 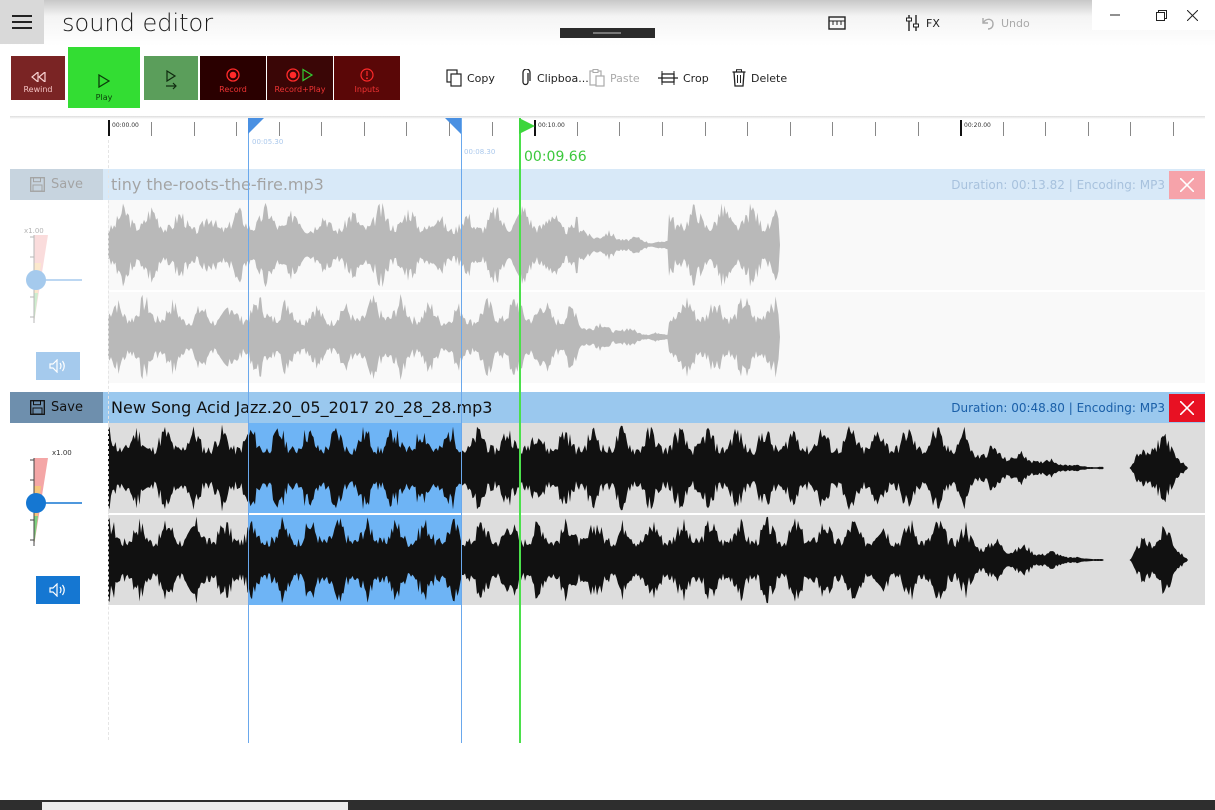 What do you see at coordinates (1152, 184) in the screenshot?
I see `track-1-encoding: MP3` at bounding box center [1152, 184].